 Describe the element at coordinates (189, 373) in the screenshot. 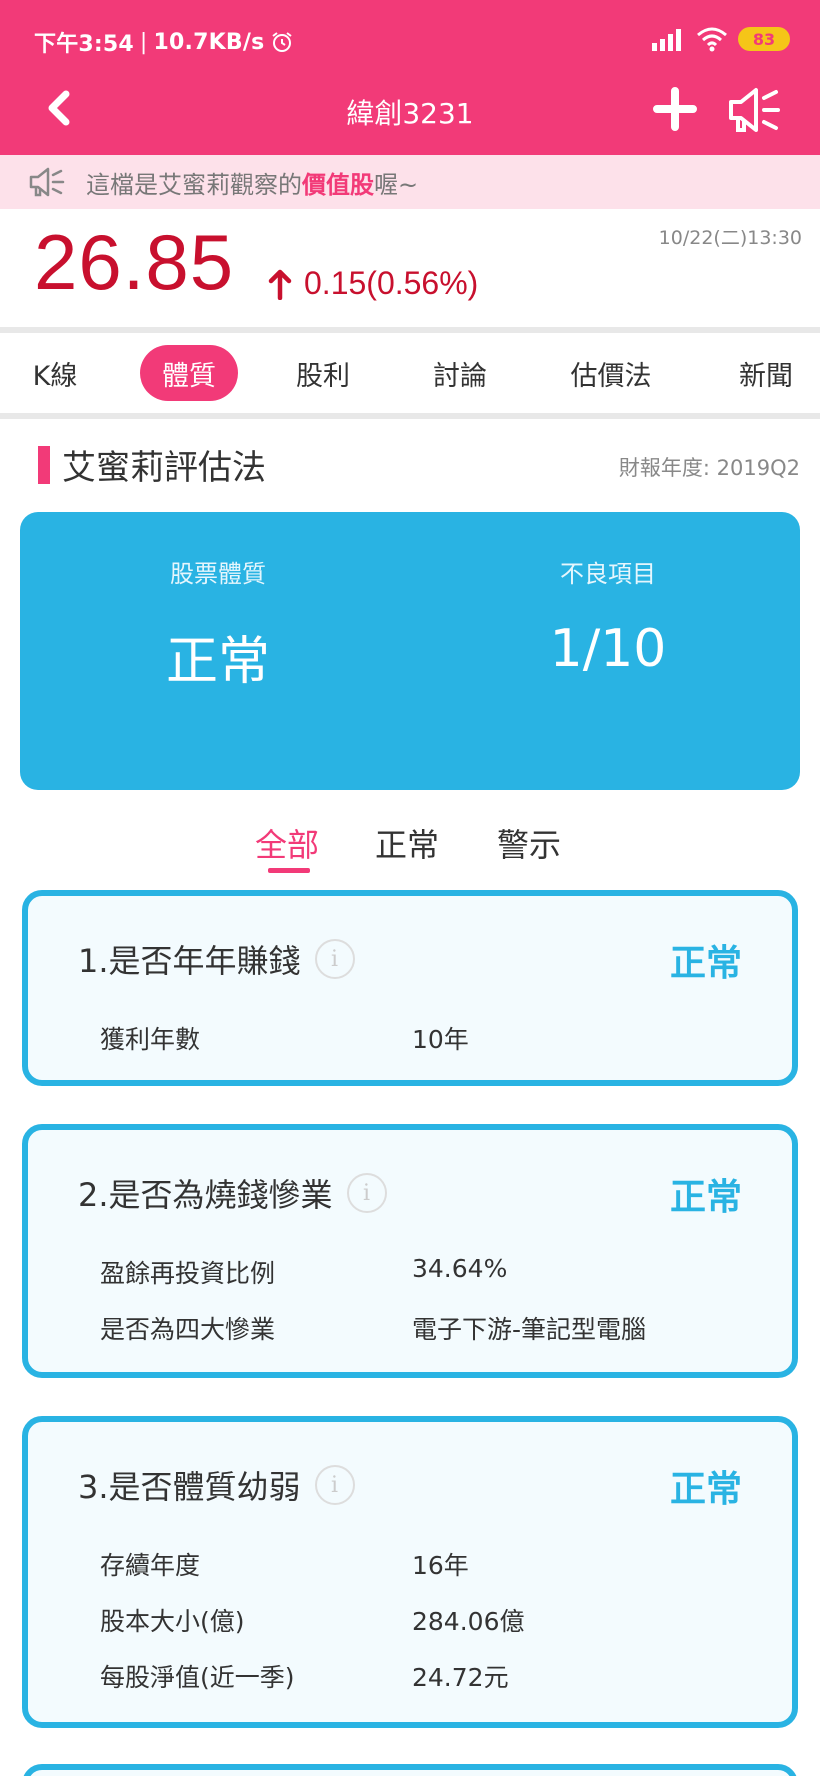

I see `tab-health: 體質` at that location.